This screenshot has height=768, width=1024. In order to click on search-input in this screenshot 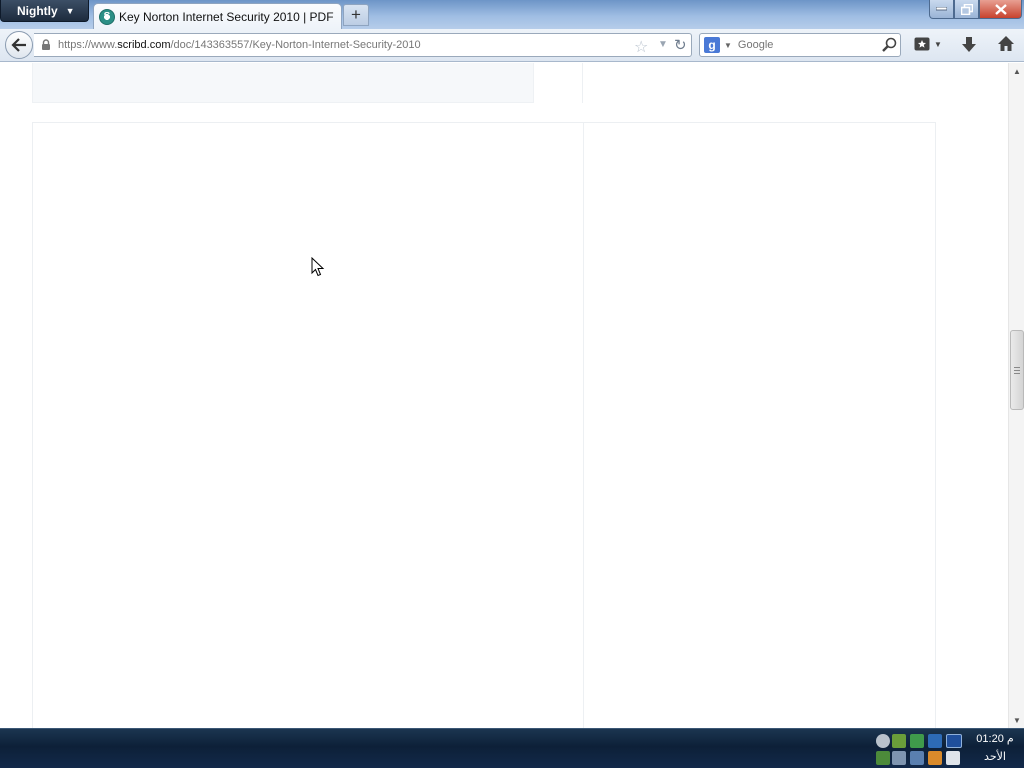, I will do `click(807, 45)`.